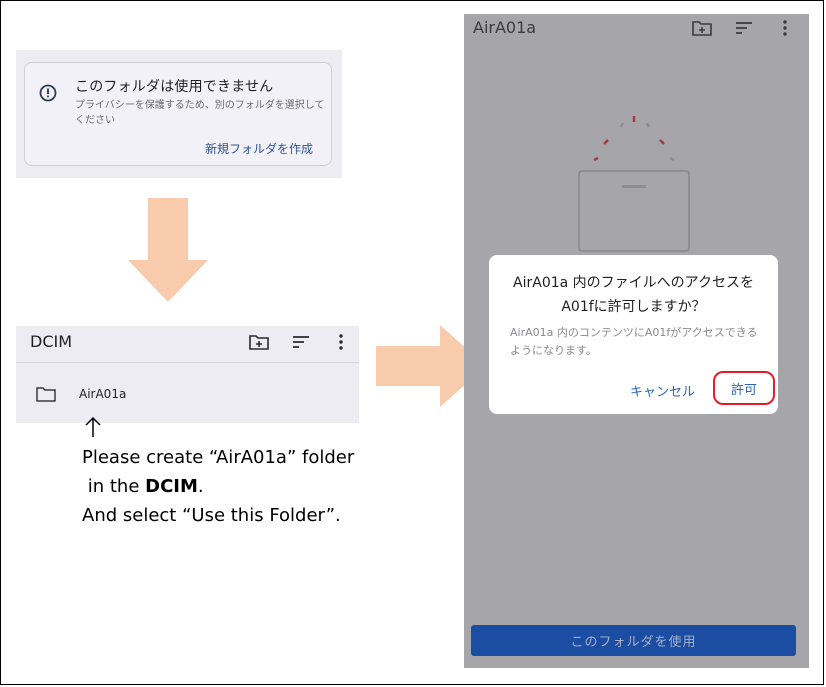 Image resolution: width=826 pixels, height=687 pixels. Describe the element at coordinates (505, 27) in the screenshot. I see `phone-folder-title: AirA01a` at that location.